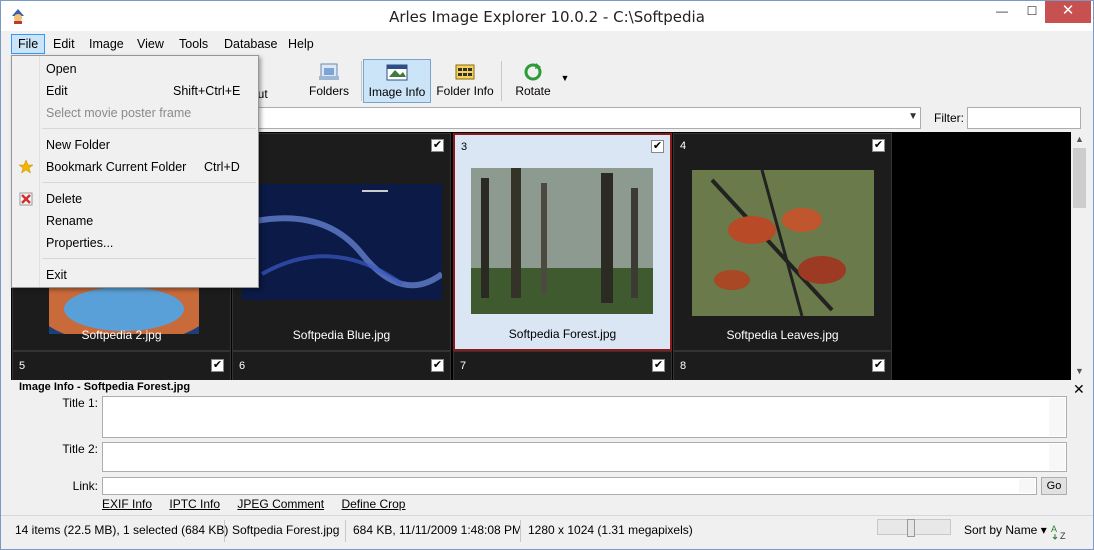 The height and width of the screenshot is (550, 1094). Describe the element at coordinates (373, 504) in the screenshot. I see `define-crop-link: Define Crop` at that location.